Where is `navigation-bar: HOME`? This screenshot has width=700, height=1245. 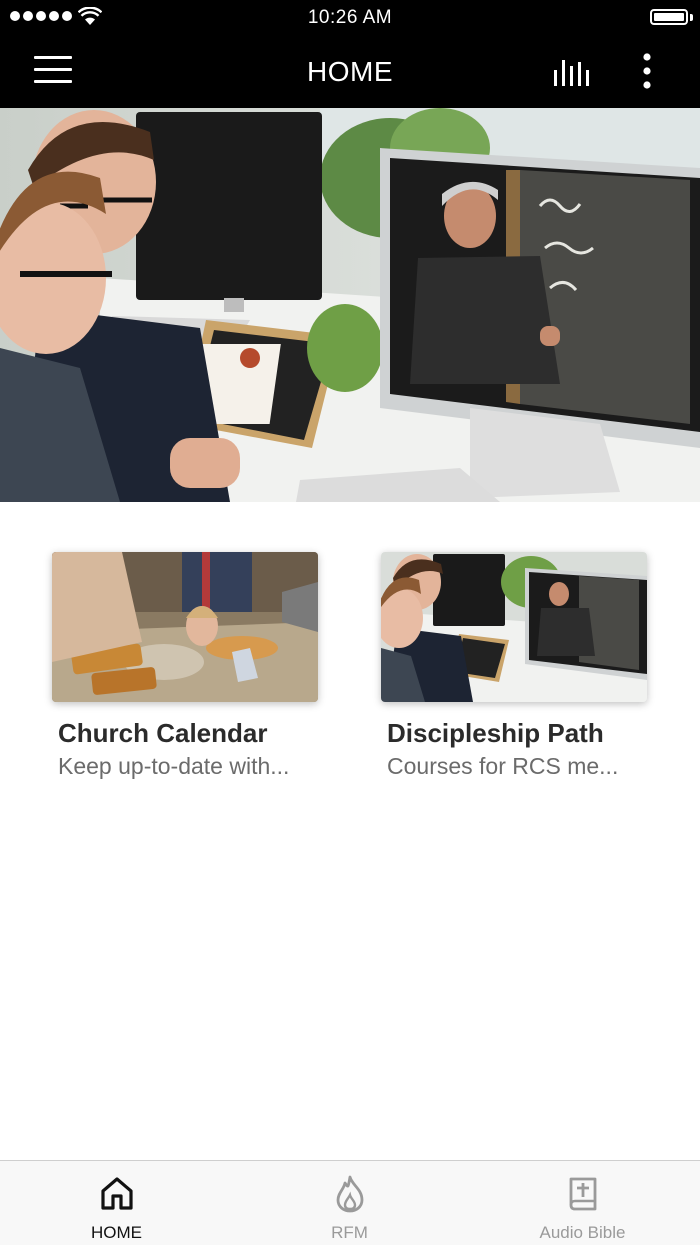 navigation-bar: HOME is located at coordinates (350, 72).